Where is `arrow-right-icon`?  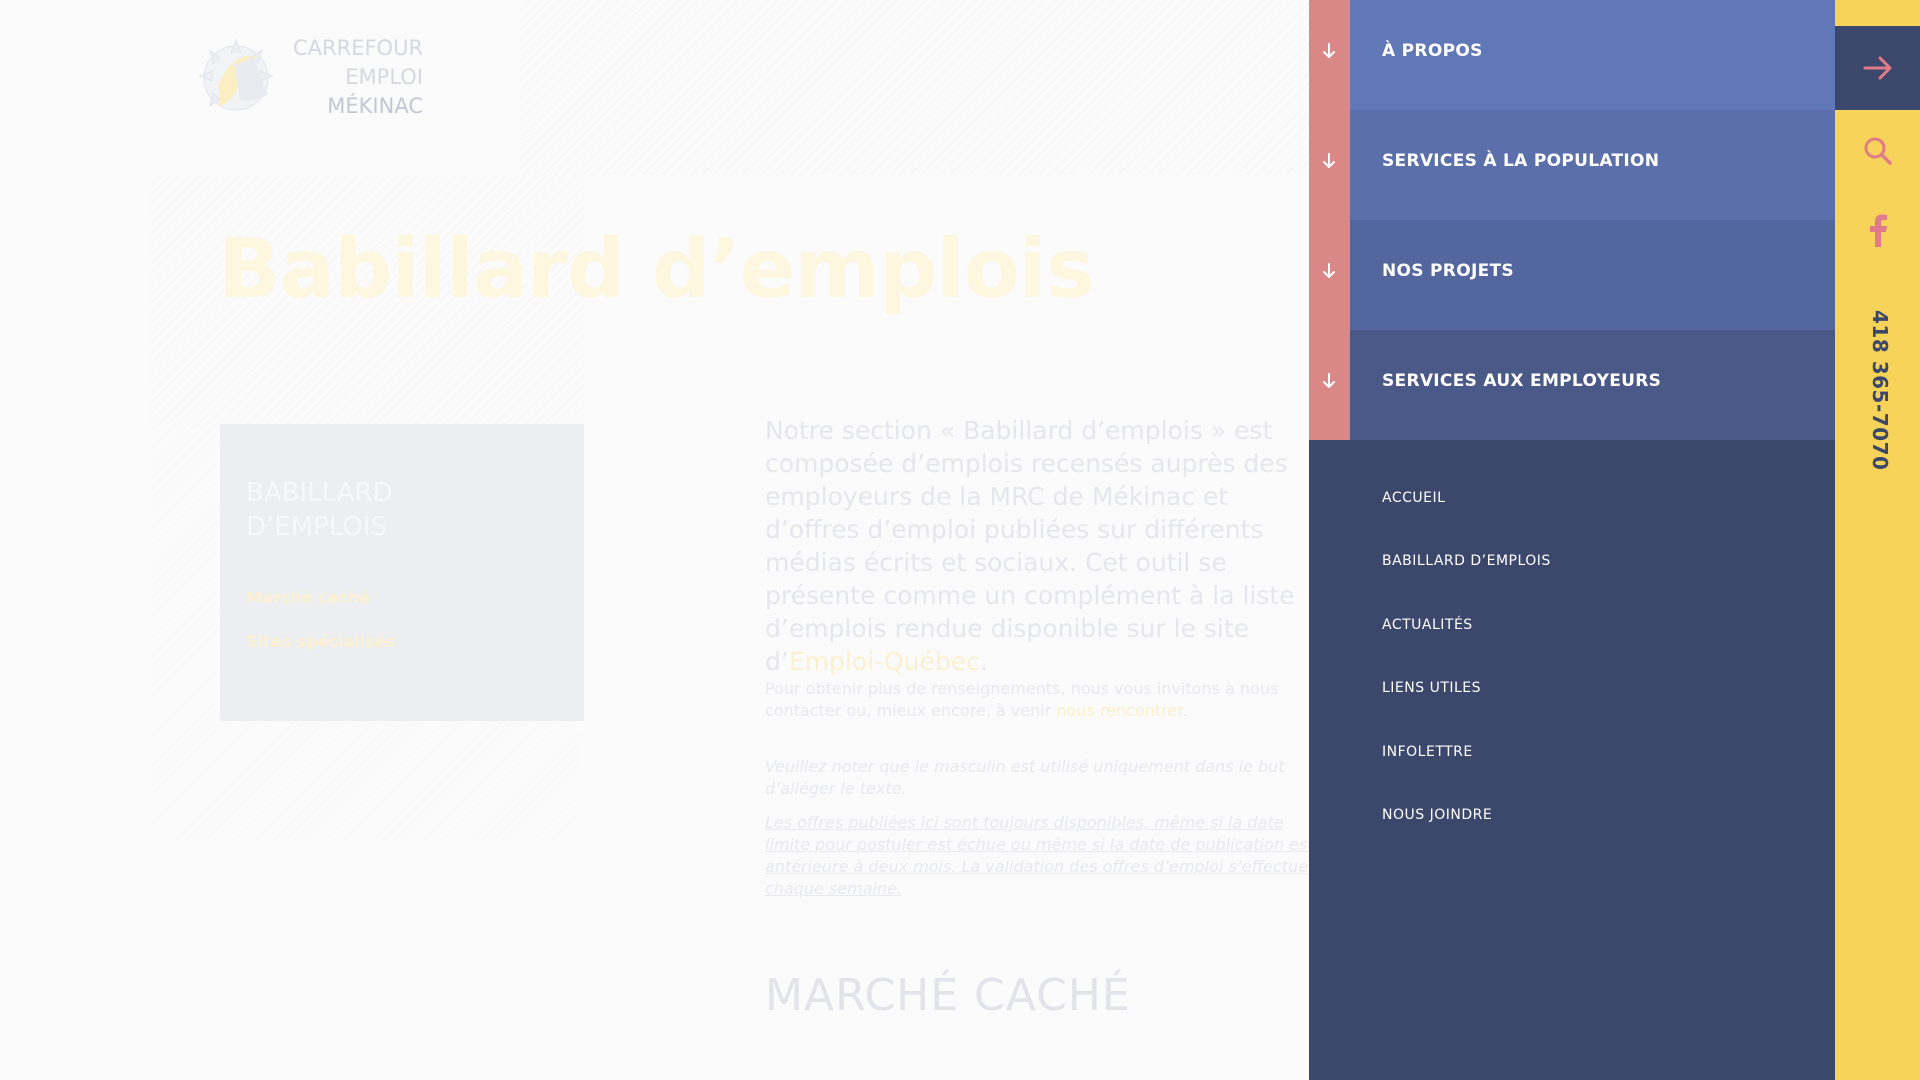
arrow-right-icon is located at coordinates (1877, 68).